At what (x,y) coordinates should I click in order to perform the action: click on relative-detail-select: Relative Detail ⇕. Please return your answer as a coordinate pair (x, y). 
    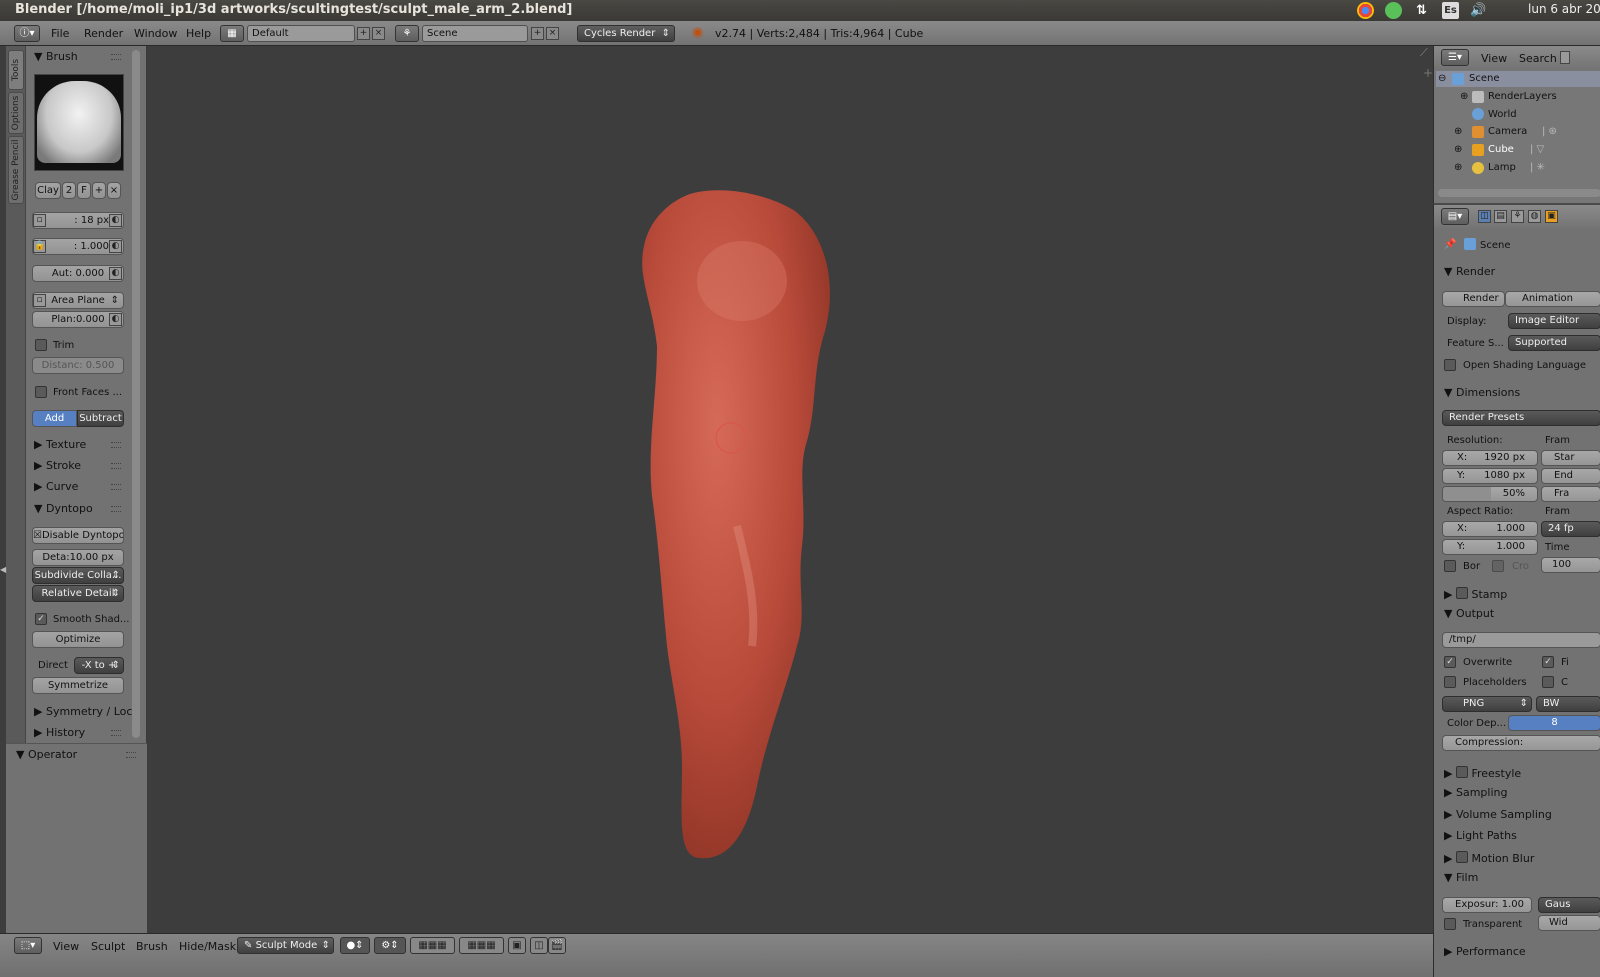
    Looking at the image, I should click on (78, 593).